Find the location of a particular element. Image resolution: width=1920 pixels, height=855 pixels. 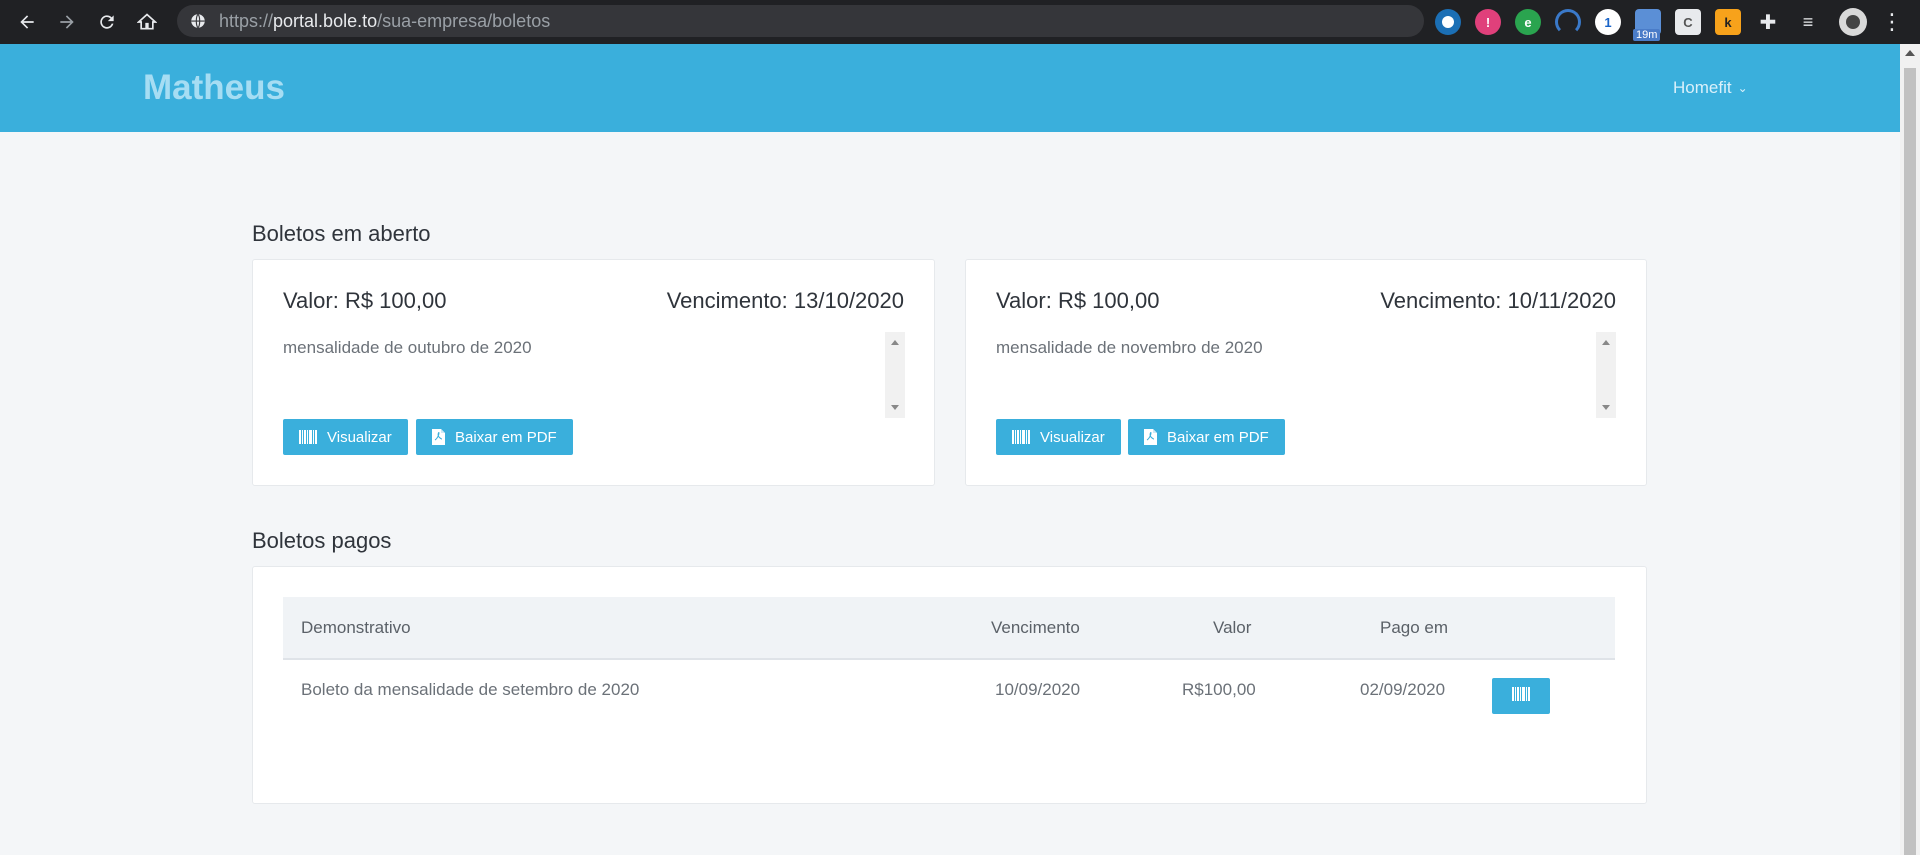

calendar-extension-icon: 19m is located at coordinates (1647, 25).